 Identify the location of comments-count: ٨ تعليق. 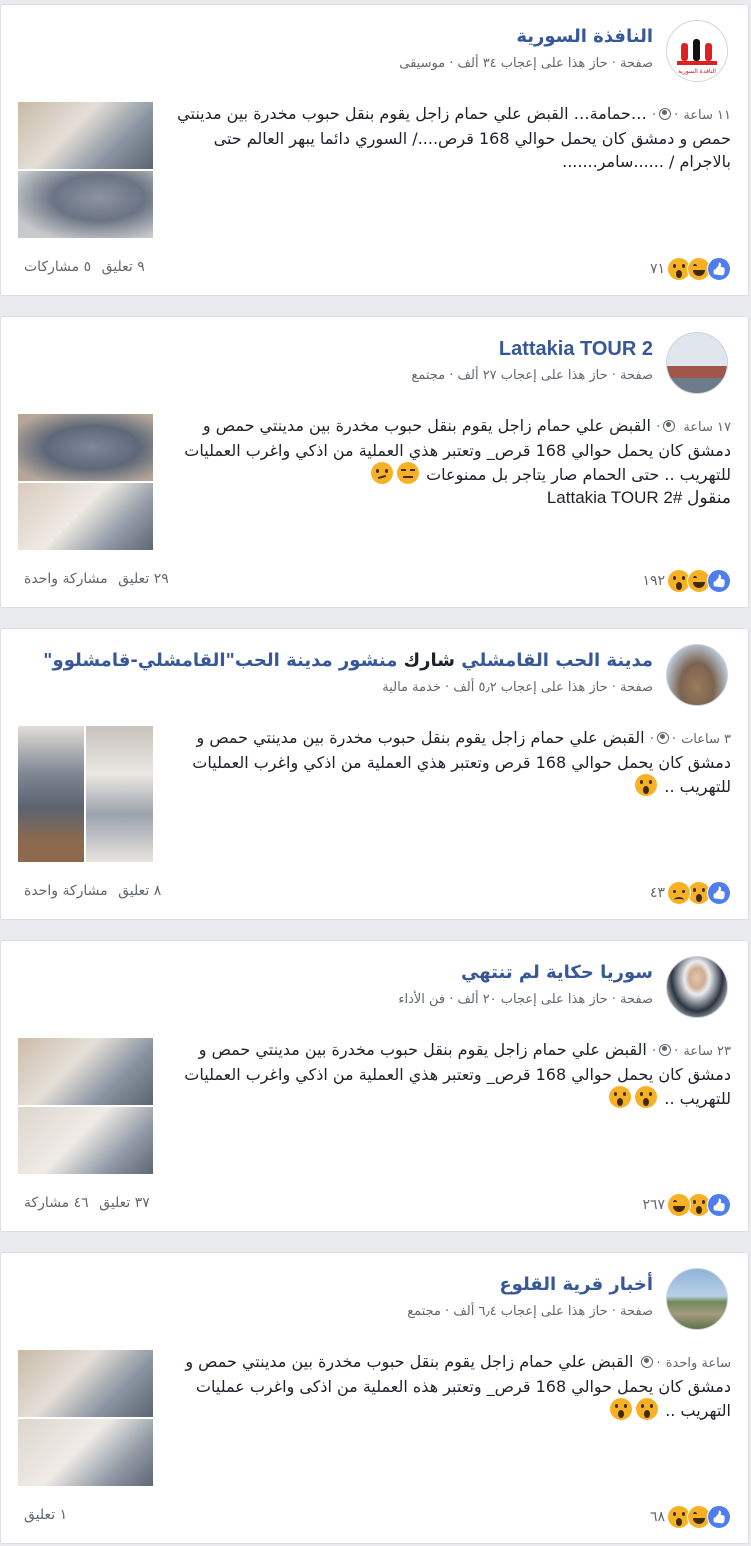
(139, 891).